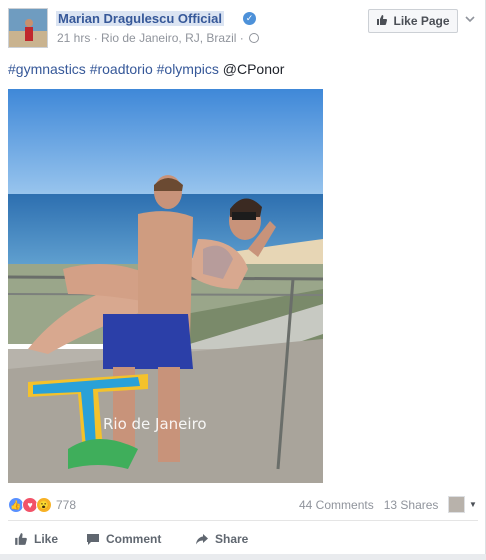 This screenshot has width=486, height=560. I want to click on like-page-label: Like Page, so click(421, 21).